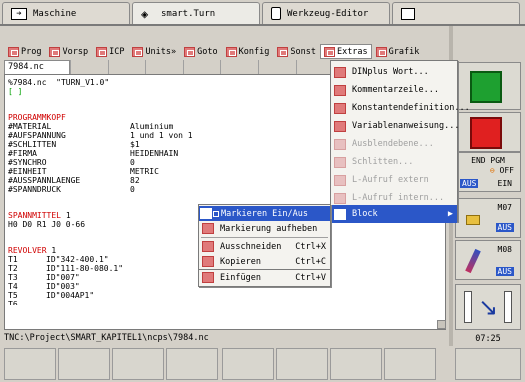 Image resolution: width=525 pixels, height=382 pixels. Describe the element at coordinates (32, 250) in the screenshot. I see `section-revolver: REVOLVER 1` at that location.